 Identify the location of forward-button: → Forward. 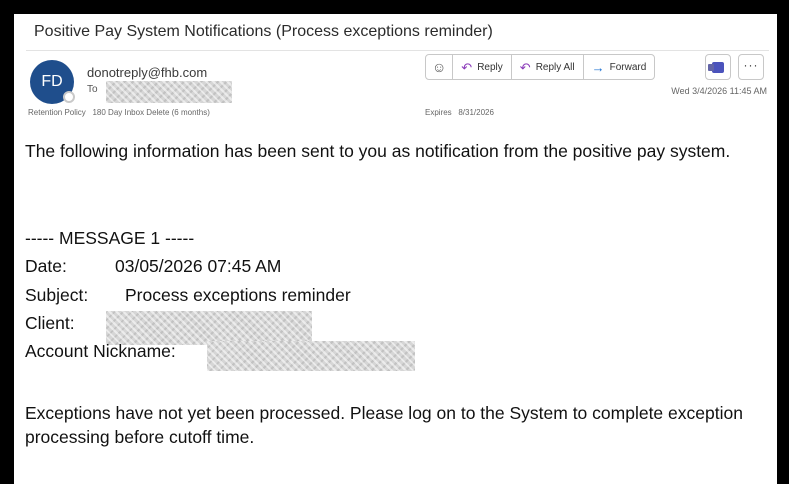
(619, 67).